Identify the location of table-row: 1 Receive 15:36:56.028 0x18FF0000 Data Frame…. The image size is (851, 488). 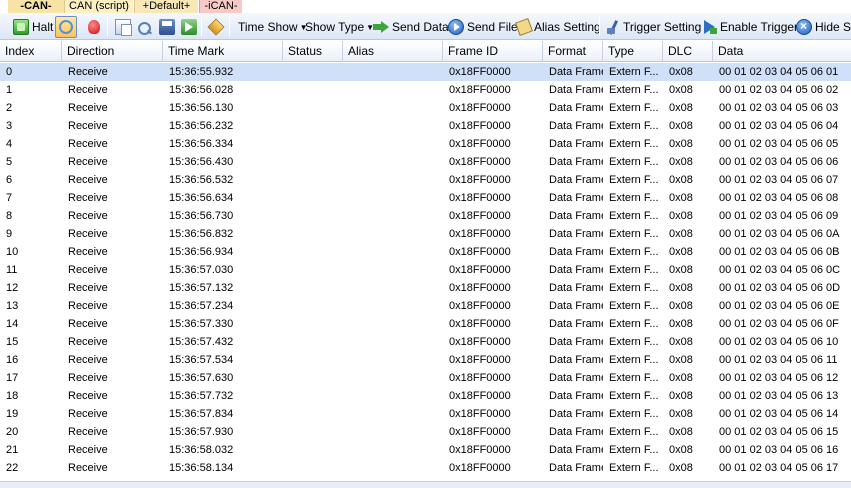
(425, 90).